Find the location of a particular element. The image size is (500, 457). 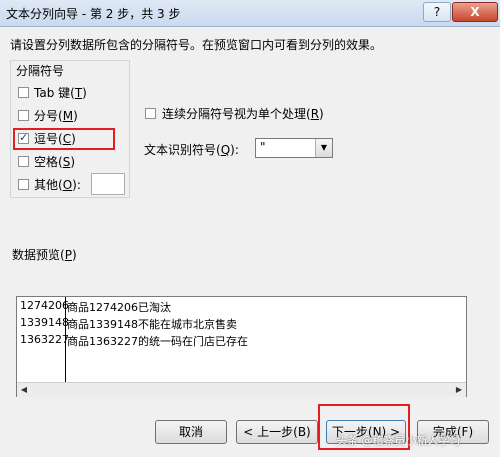

consecutive-label: 连续分隔符号视为单个处理(R) is located at coordinates (243, 113).